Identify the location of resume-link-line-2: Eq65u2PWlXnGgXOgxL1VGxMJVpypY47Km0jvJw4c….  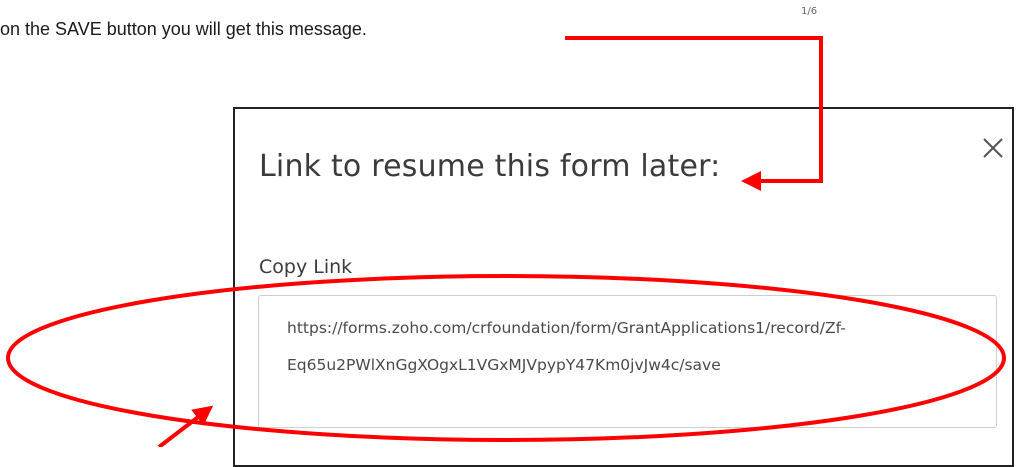
(504, 365).